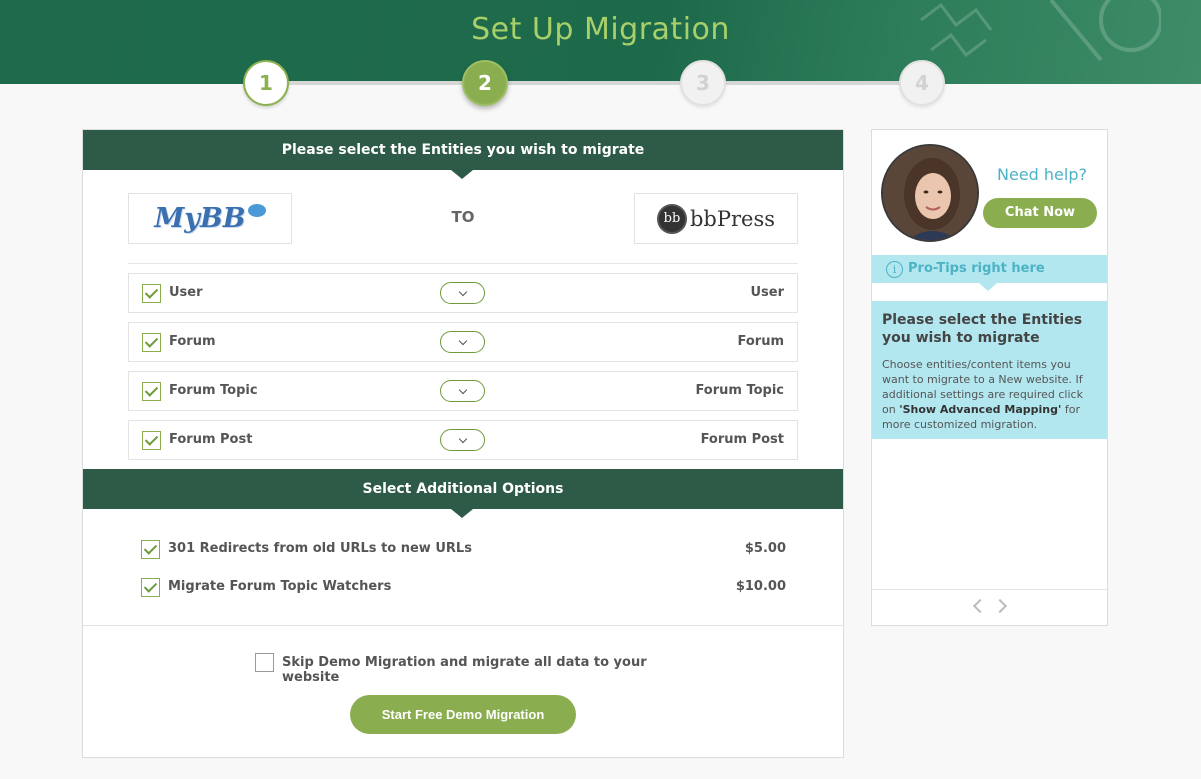 The image size is (1201, 779). I want to click on option-topic-watchers: Migrate Forum Topic Watchers $10.00, so click(463, 587).